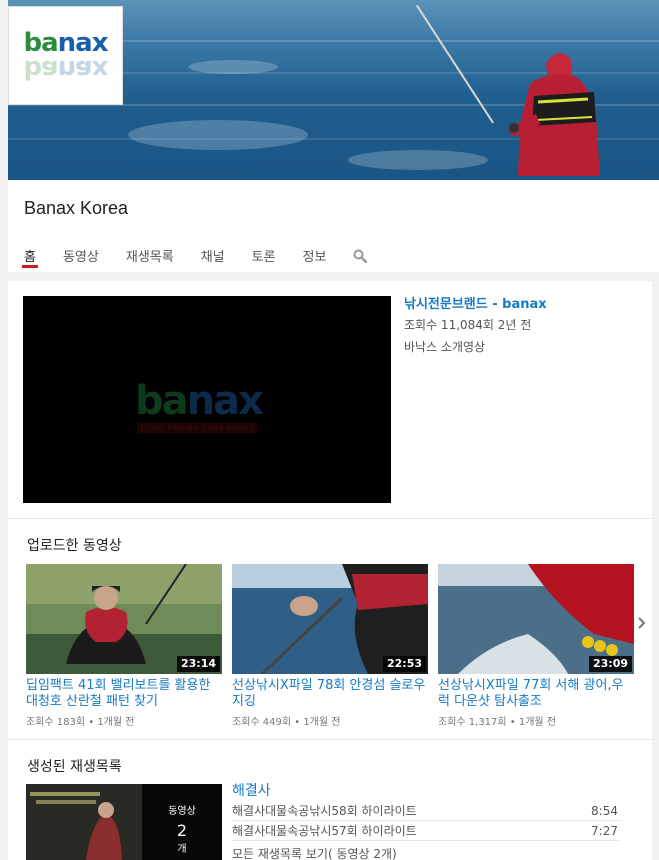 Image resolution: width=659 pixels, height=860 pixels. I want to click on playlist-item-title: 해결사대물속공낚시58회 하이라이트, so click(324, 811).